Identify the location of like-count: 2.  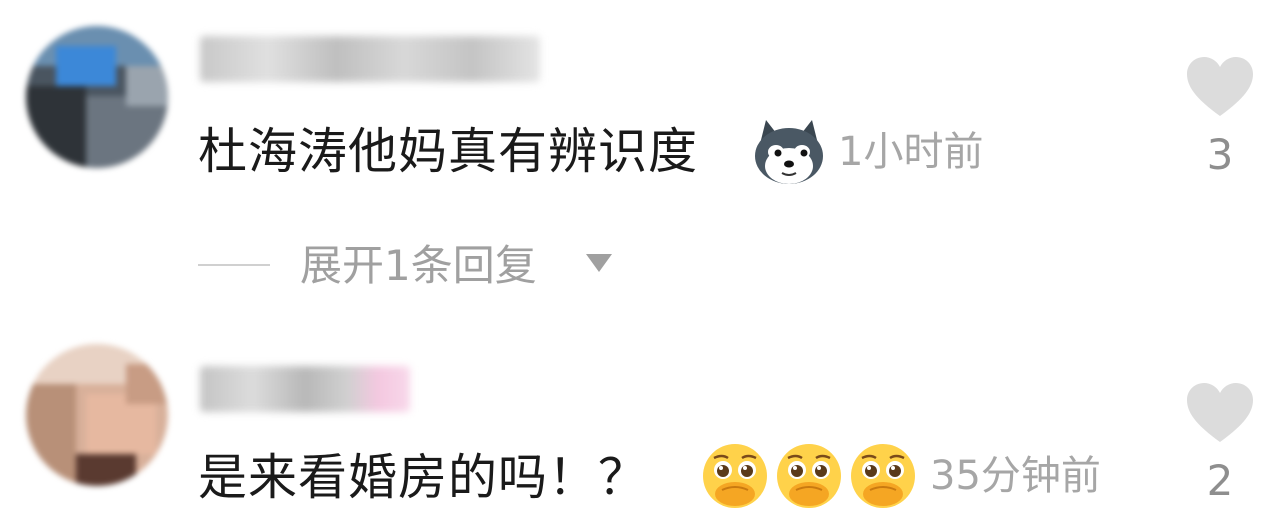
(1220, 480).